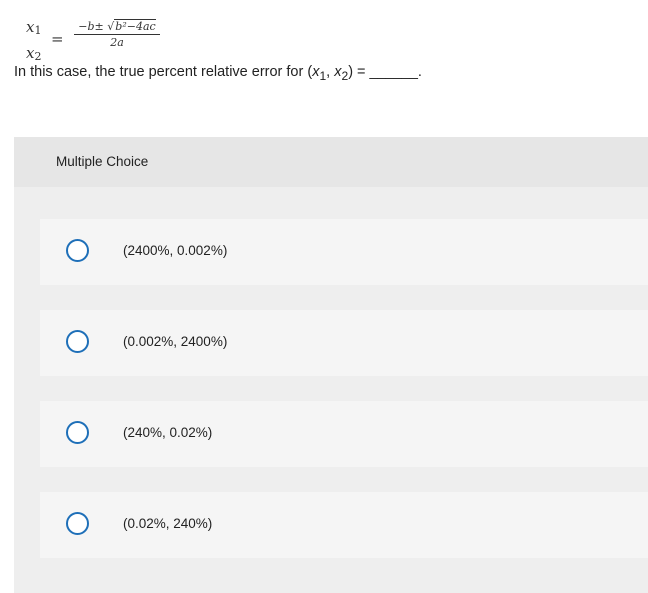  Describe the element at coordinates (344, 434) in the screenshot. I see `answer-option-3: (240%, 0.02%)` at that location.